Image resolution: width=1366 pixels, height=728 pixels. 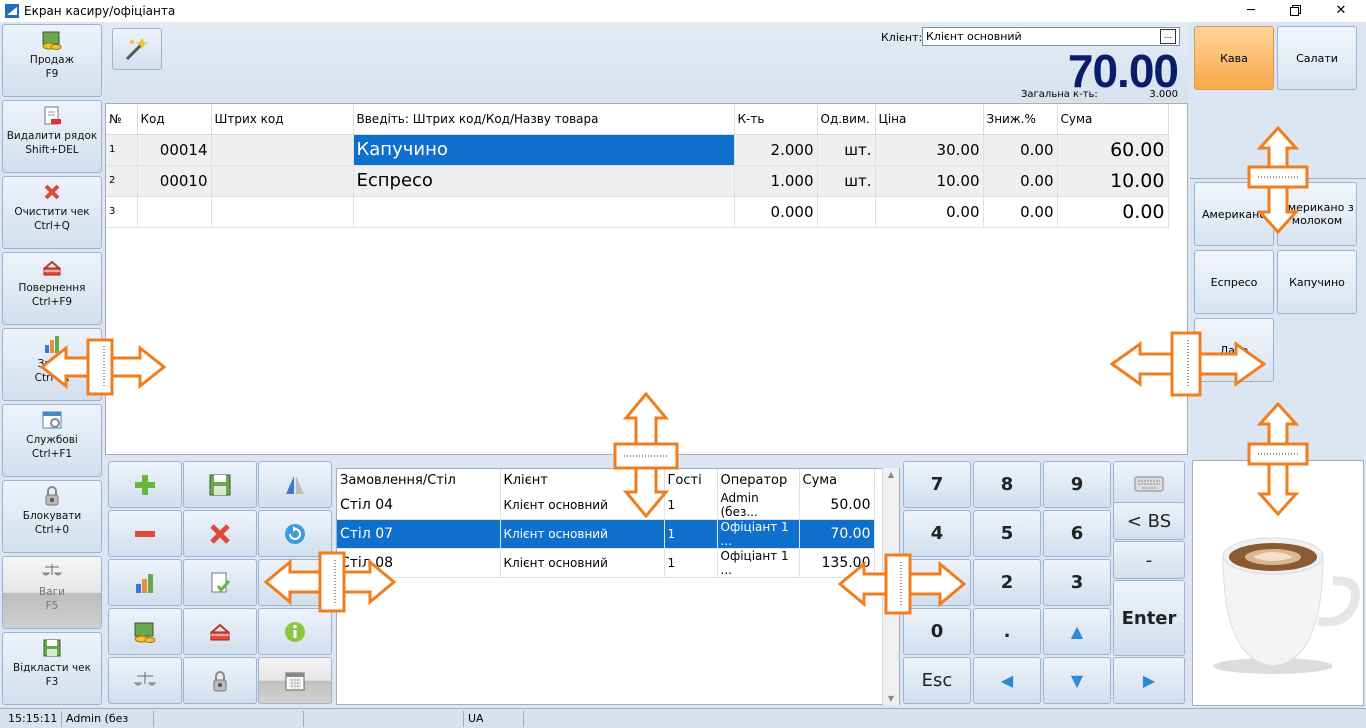 What do you see at coordinates (776, 119) in the screenshot?
I see `col-qty: К-ть` at bounding box center [776, 119].